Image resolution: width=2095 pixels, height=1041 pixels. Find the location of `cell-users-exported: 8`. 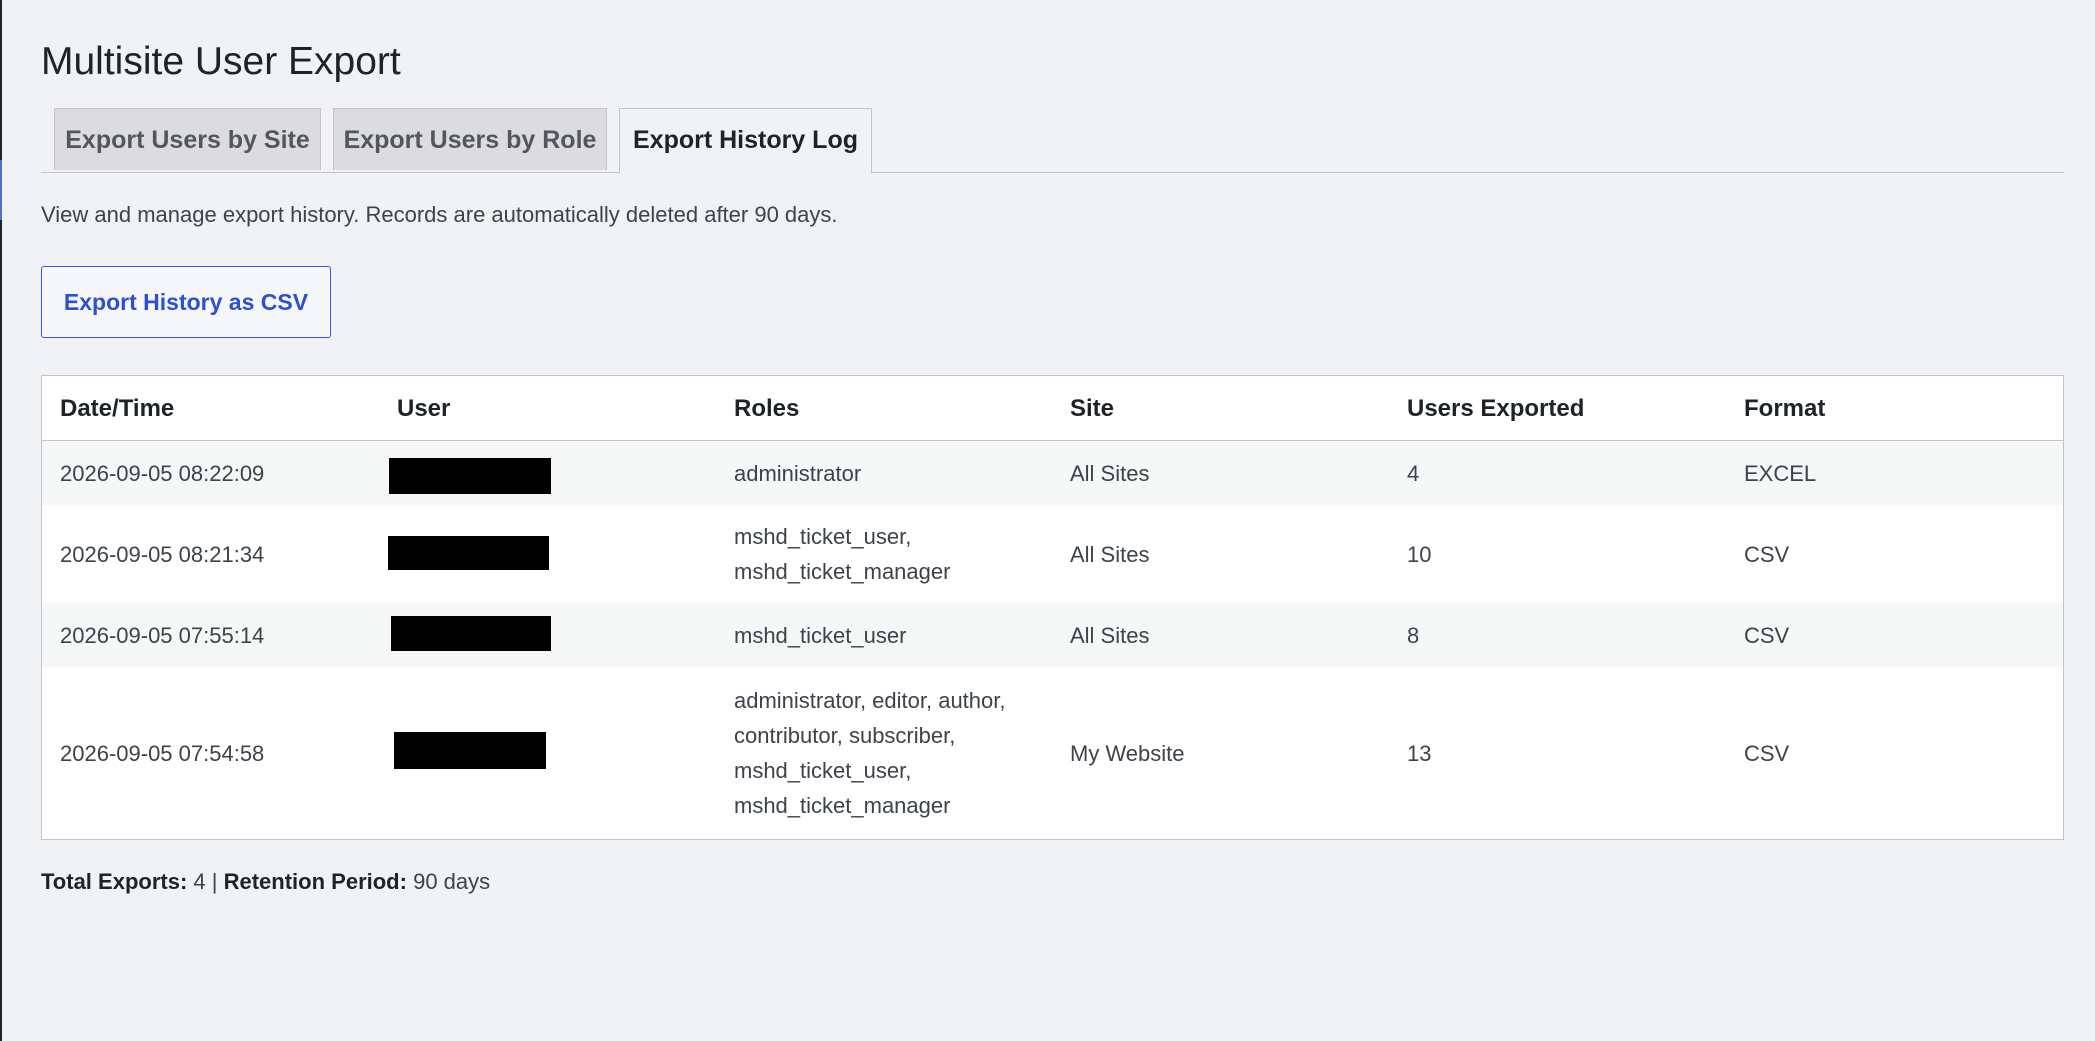

cell-users-exported: 8 is located at coordinates (1413, 635).